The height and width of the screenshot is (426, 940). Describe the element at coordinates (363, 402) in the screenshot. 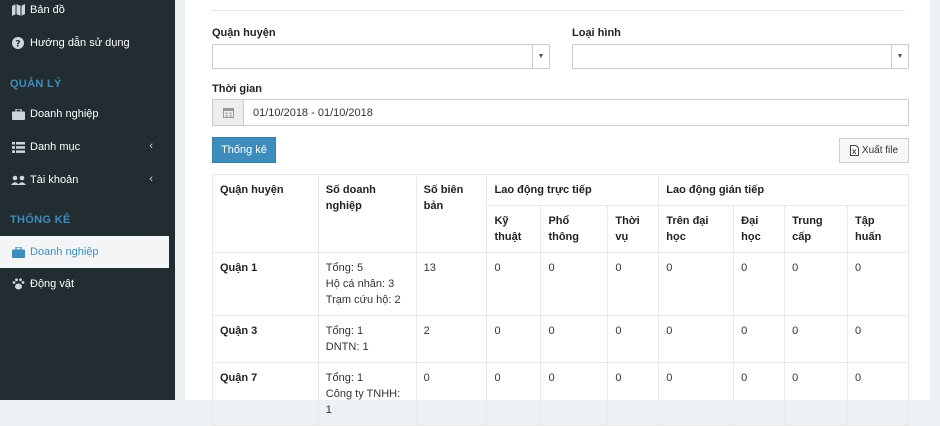

I see `cell-business-line: Công ty TNHH: 1` at that location.